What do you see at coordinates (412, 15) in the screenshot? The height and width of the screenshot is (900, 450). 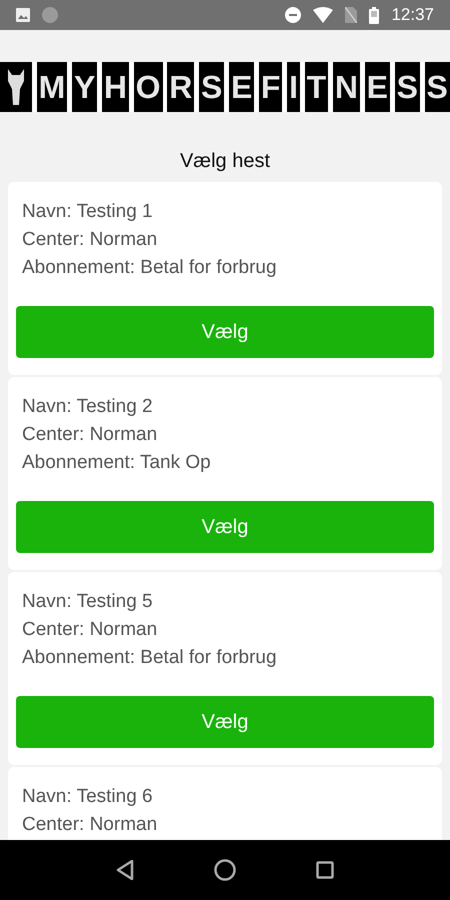 I see `status-time: 12:37` at bounding box center [412, 15].